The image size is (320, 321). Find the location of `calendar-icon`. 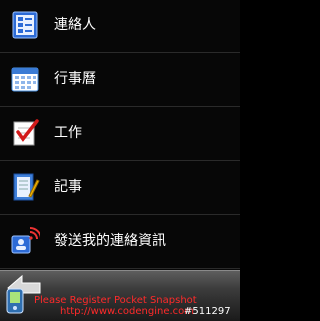

calendar-icon is located at coordinates (25, 79).